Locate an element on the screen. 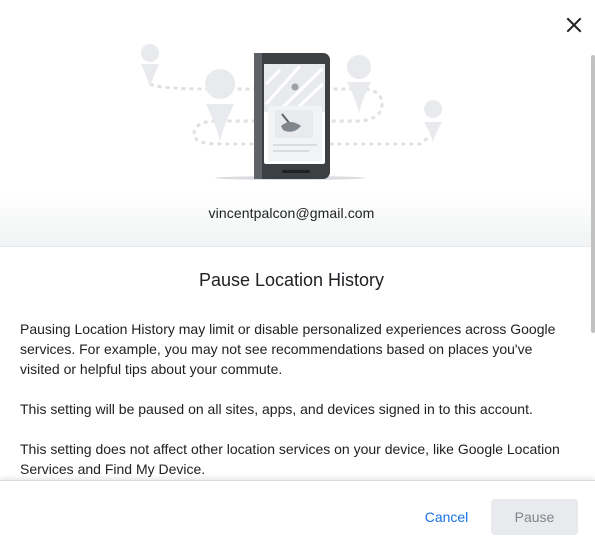  pause-button: Pause is located at coordinates (534, 517).